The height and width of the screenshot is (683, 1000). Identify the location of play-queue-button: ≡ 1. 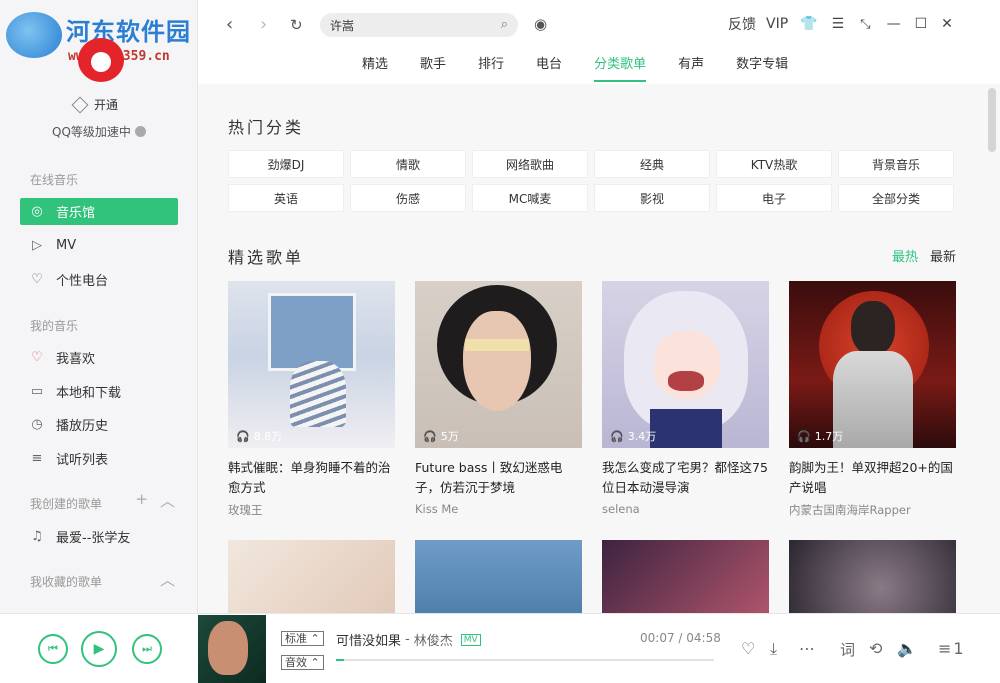
(951, 648).